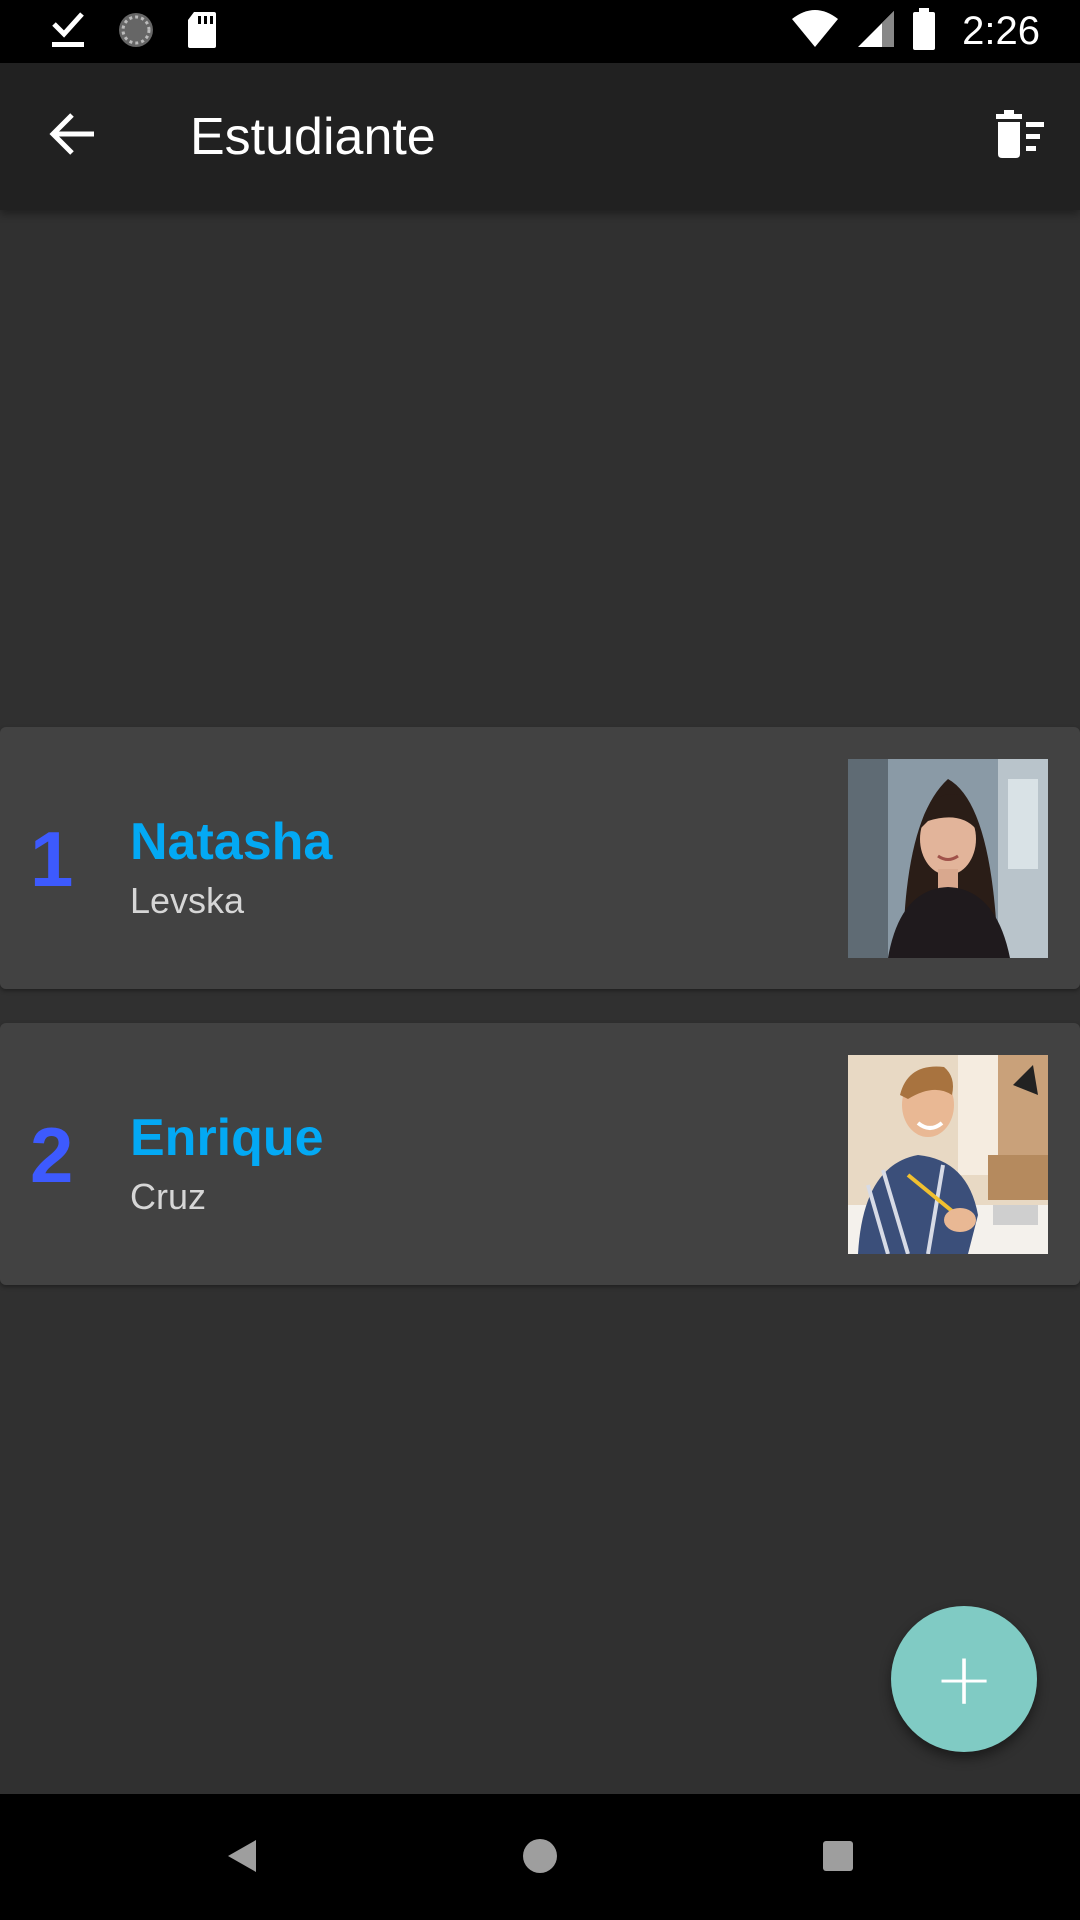 This screenshot has height=1920, width=1080. What do you see at coordinates (313, 137) in the screenshot?
I see `page-title: Estudiante` at bounding box center [313, 137].